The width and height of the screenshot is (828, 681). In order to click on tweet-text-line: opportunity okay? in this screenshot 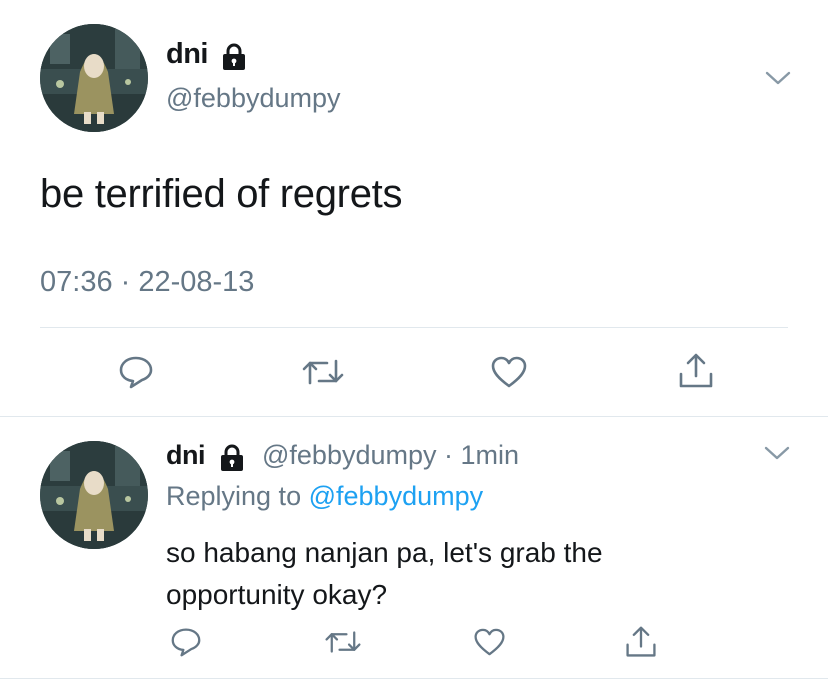, I will do `click(277, 594)`.